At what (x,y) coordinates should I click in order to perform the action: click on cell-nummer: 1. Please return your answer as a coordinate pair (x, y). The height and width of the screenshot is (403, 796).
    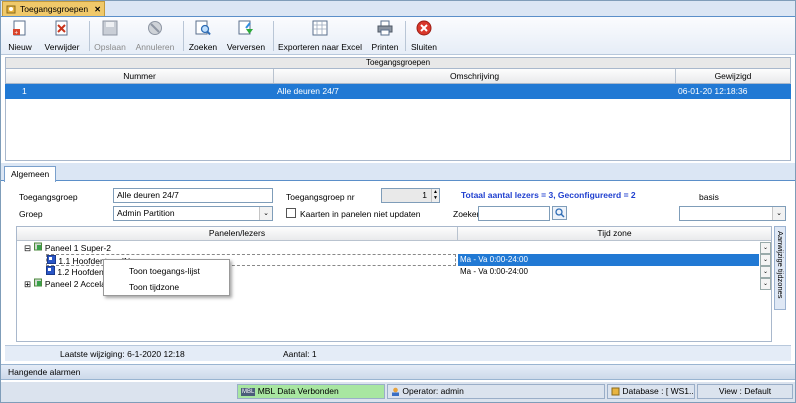
    Looking at the image, I should click on (24, 91).